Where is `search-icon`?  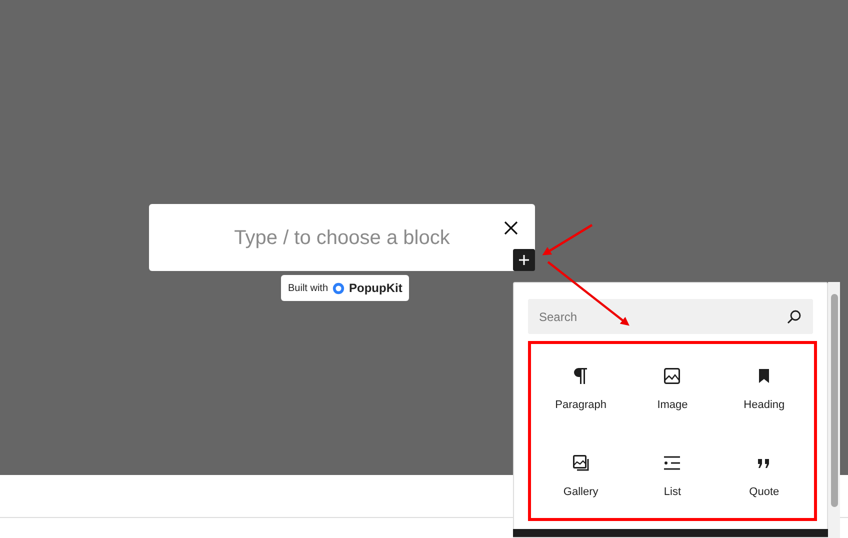 search-icon is located at coordinates (794, 317).